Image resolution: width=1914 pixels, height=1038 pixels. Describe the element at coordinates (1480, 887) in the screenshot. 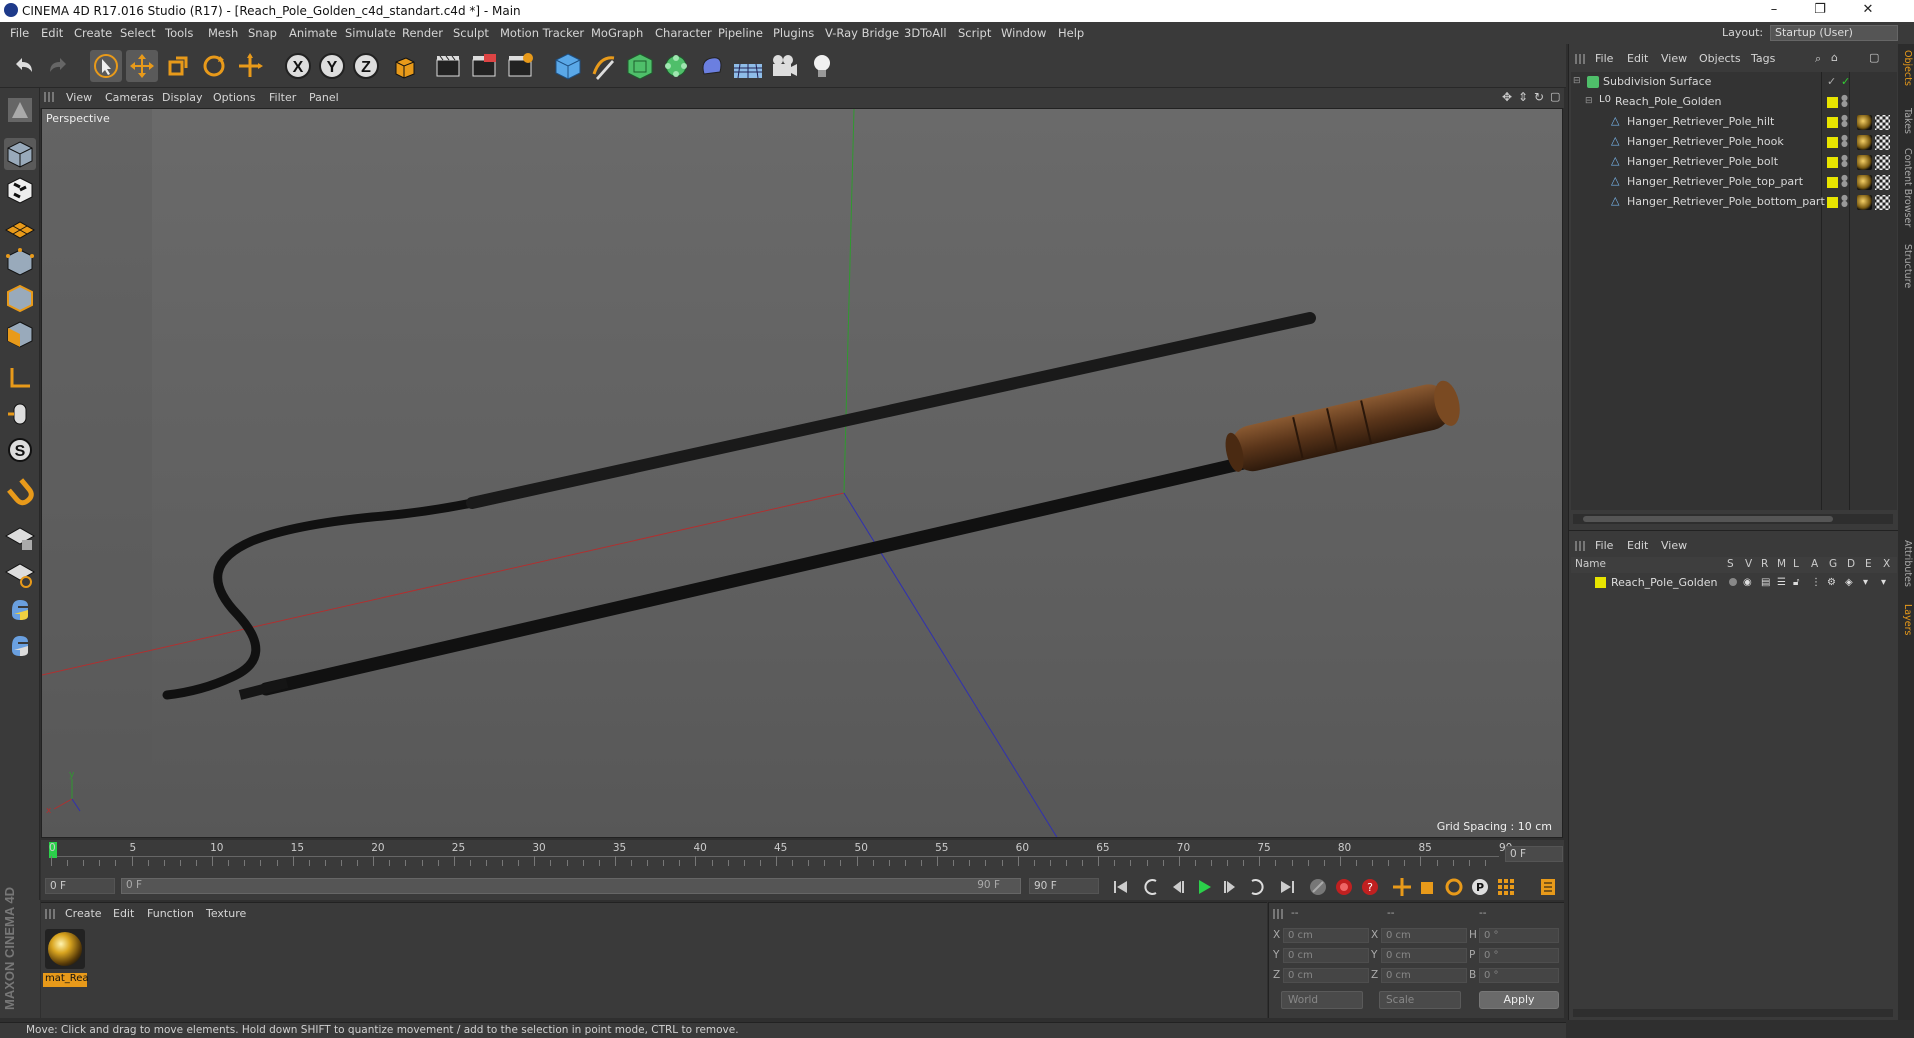

I see `key-parameter-icon: P` at that location.